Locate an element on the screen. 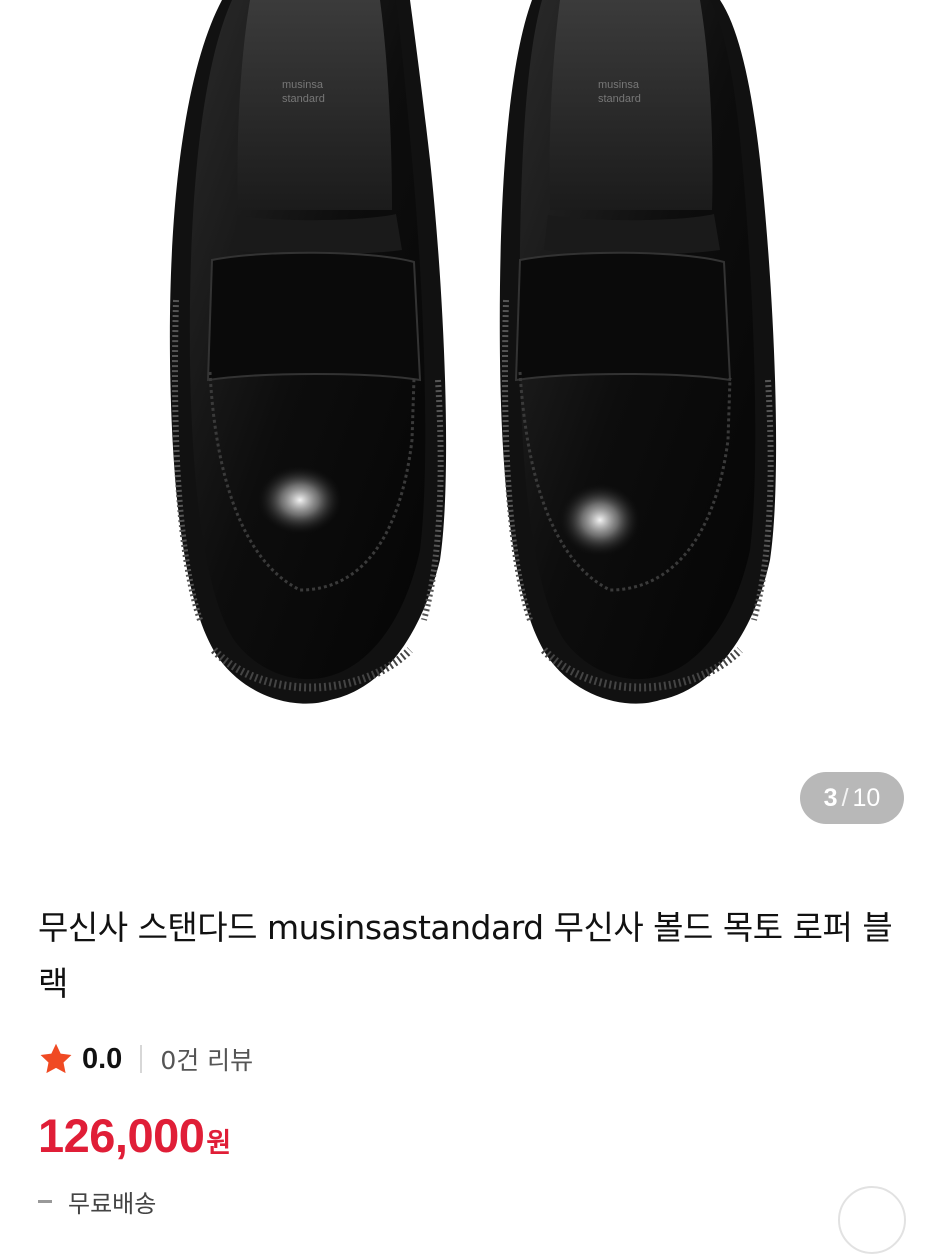 The height and width of the screenshot is (1254, 942). rating-divider is located at coordinates (141, 1059).